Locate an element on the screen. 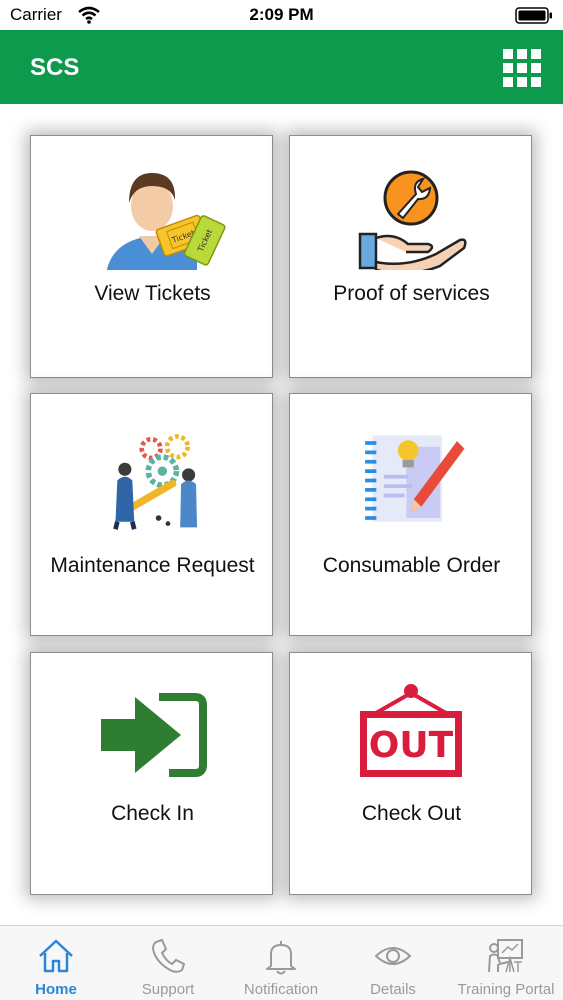 Image resolution: width=563 pixels, height=1000 pixels. tab-label: Notification is located at coordinates (281, 989).